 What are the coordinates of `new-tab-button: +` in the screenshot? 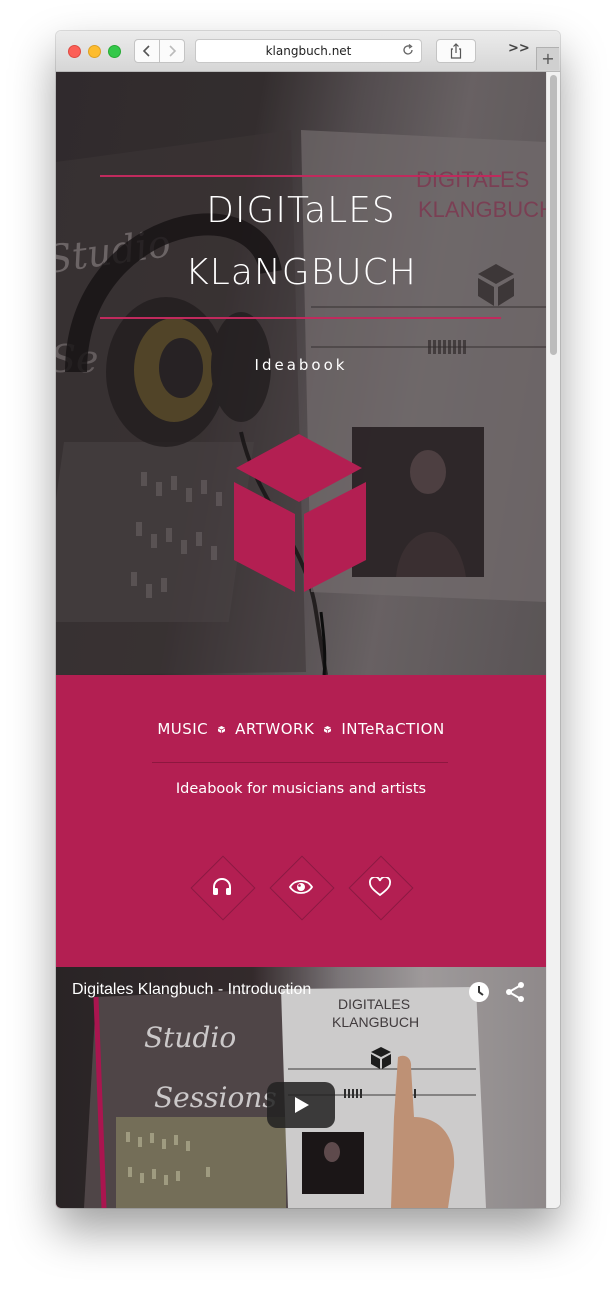 It's located at (547, 58).